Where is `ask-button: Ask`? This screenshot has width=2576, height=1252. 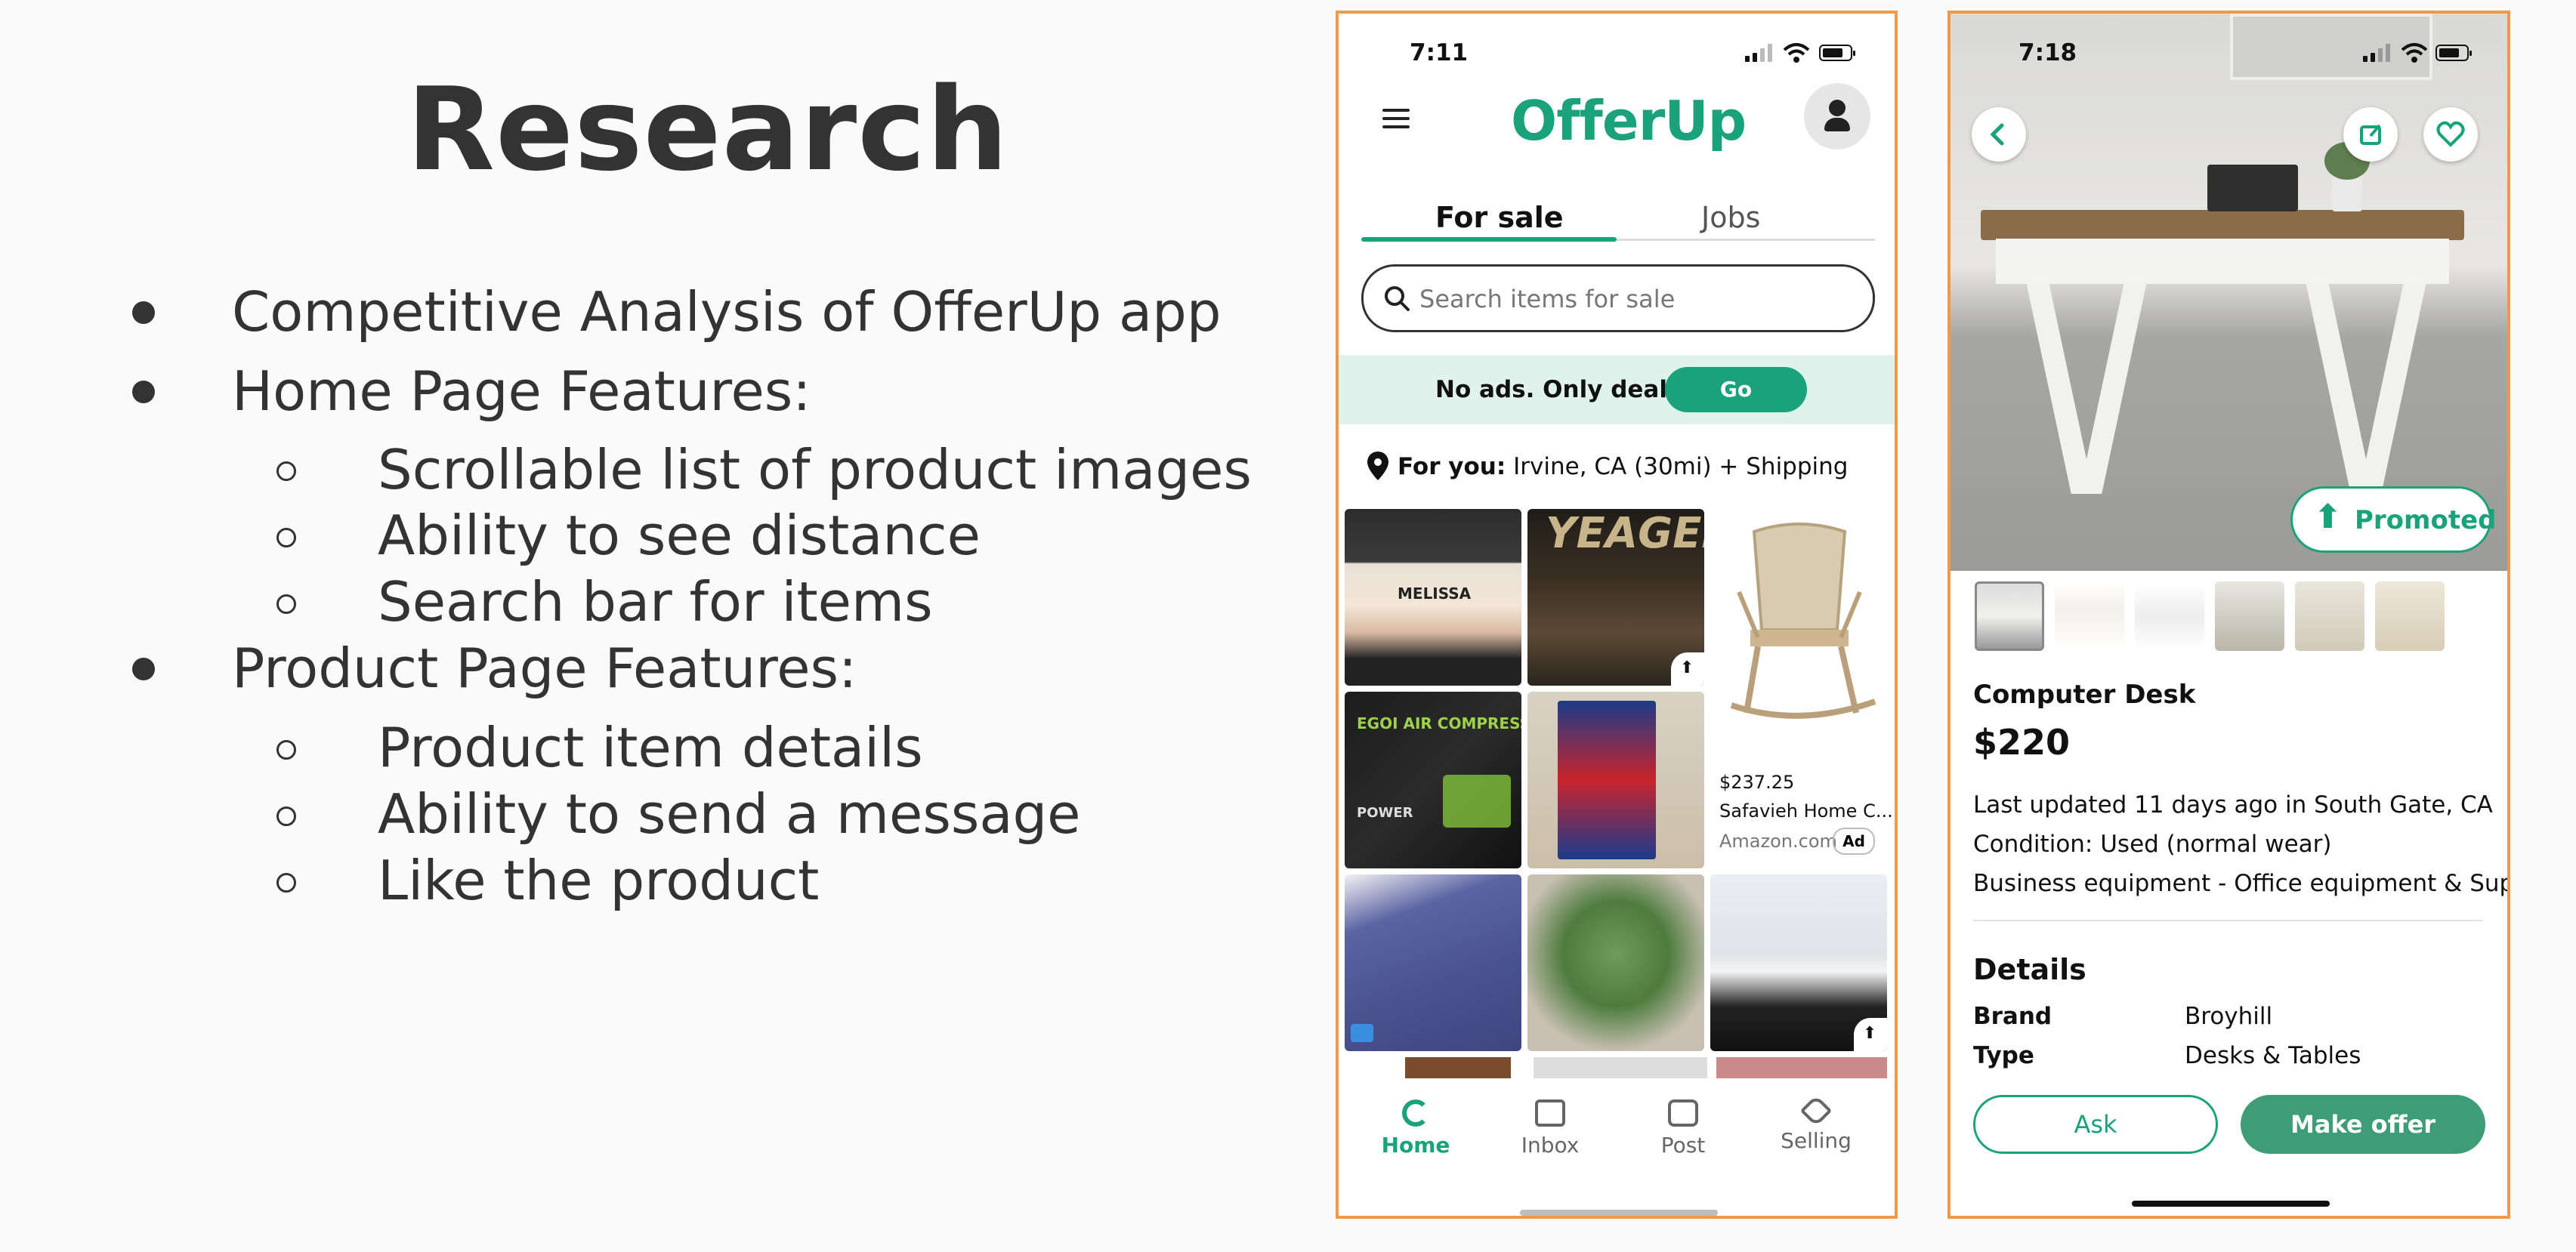 ask-button: Ask is located at coordinates (2095, 1124).